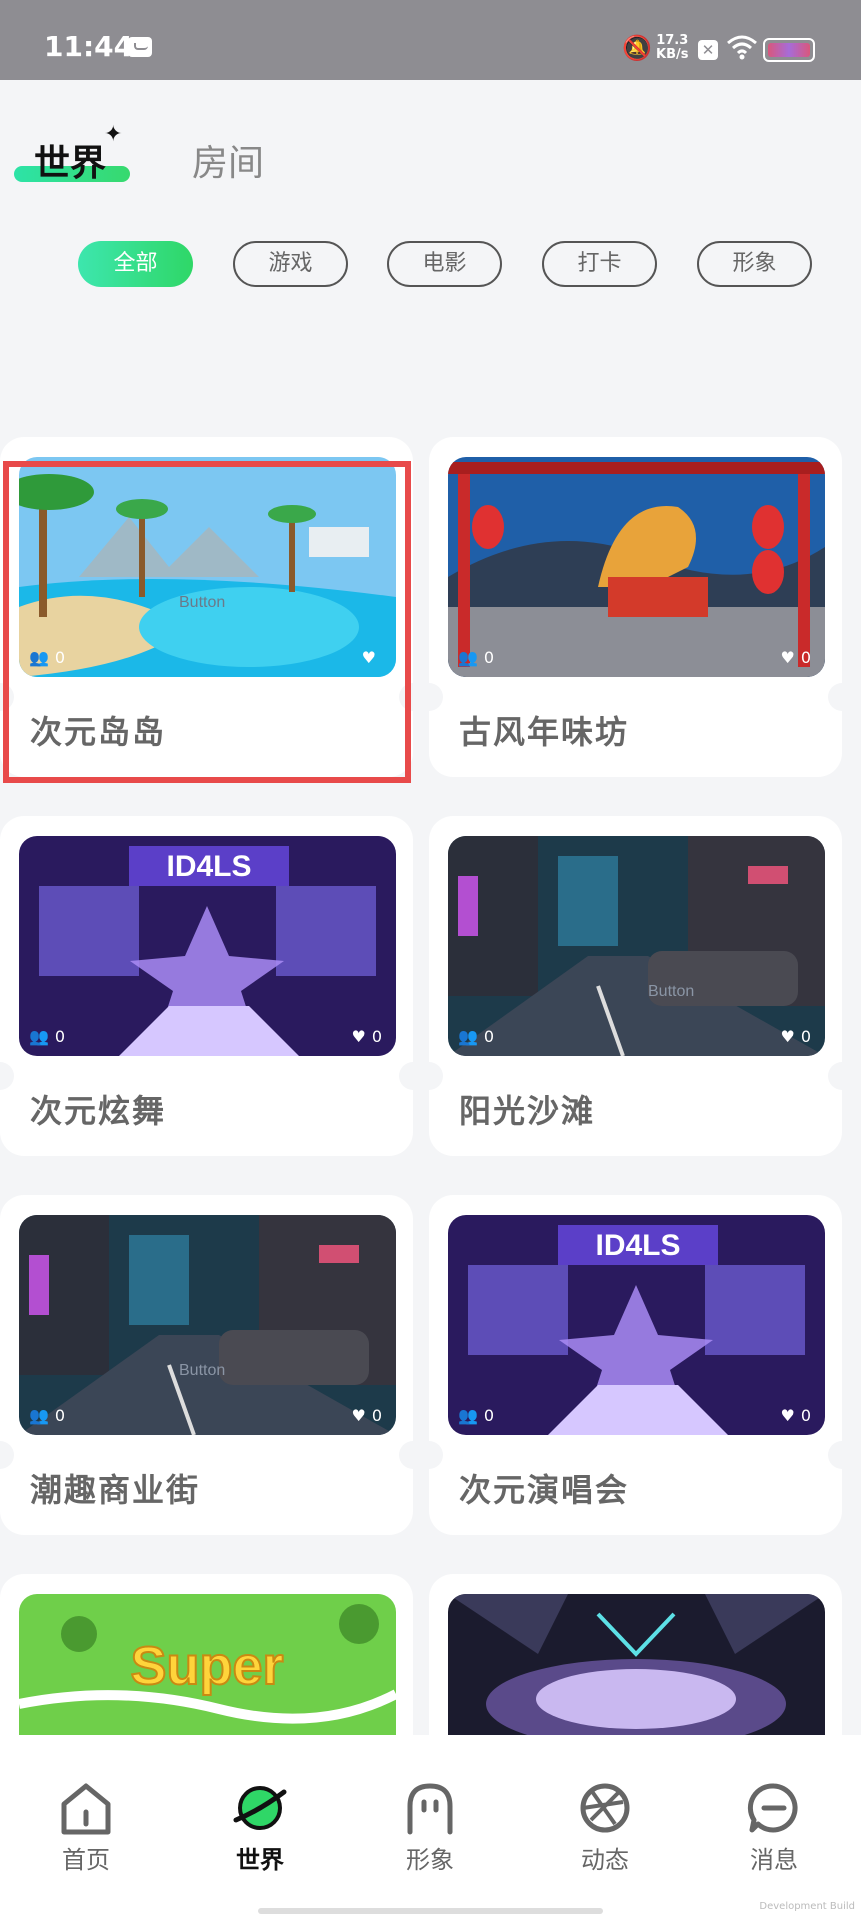 This screenshot has height=1920, width=861. What do you see at coordinates (672, 47) in the screenshot?
I see `network-speed: 17.3 KB/s` at bounding box center [672, 47].